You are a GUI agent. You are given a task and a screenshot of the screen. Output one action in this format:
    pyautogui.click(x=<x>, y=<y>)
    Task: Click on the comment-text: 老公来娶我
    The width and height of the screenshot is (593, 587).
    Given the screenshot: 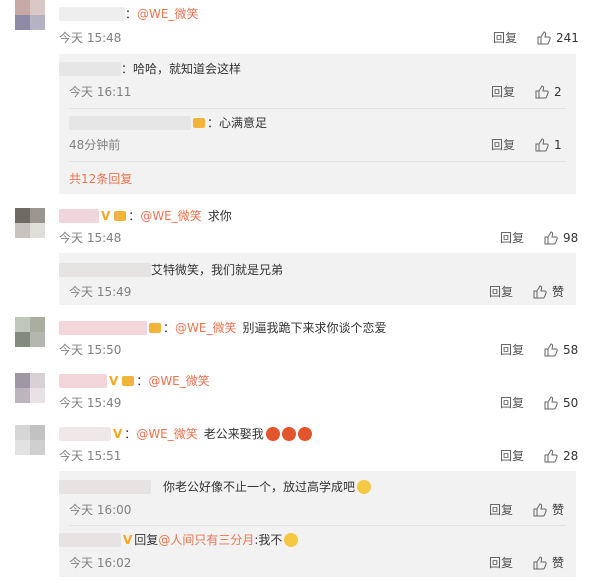 What is the action you would take?
    pyautogui.click(x=233, y=434)
    